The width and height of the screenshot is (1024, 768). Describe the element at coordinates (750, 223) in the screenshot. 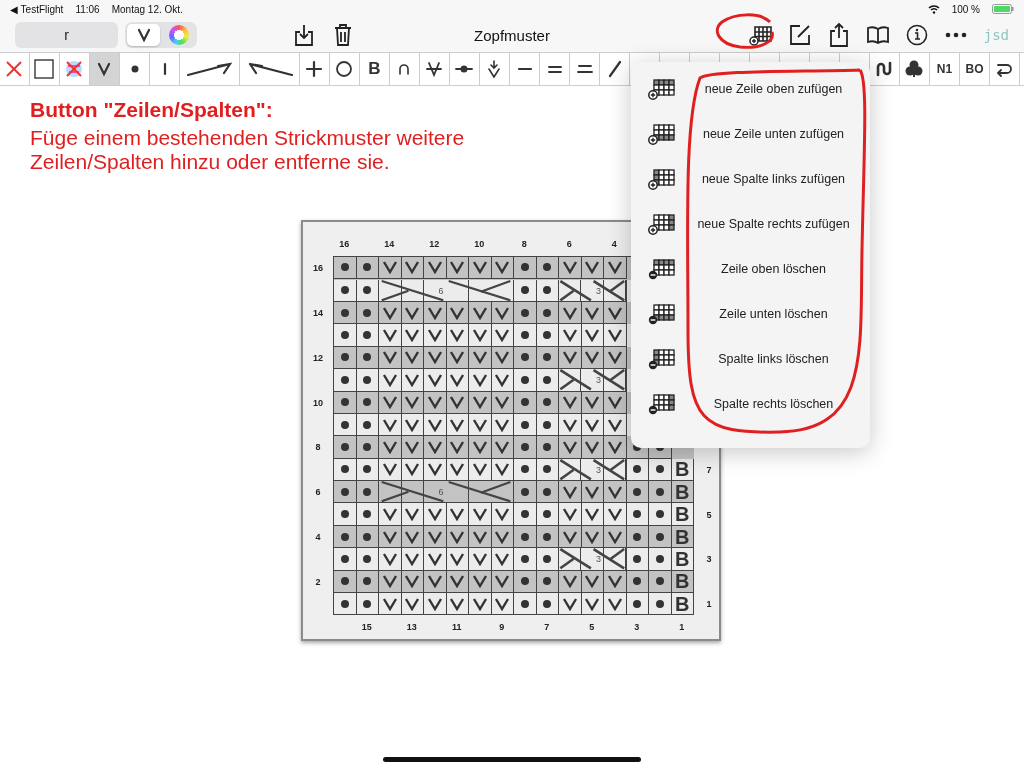

I see `menu-item: neue Spalte rechts zufügen` at that location.